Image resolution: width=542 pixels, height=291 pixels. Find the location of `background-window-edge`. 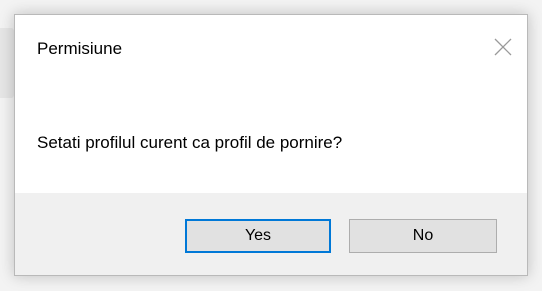

background-window-edge is located at coordinates (7, 63).